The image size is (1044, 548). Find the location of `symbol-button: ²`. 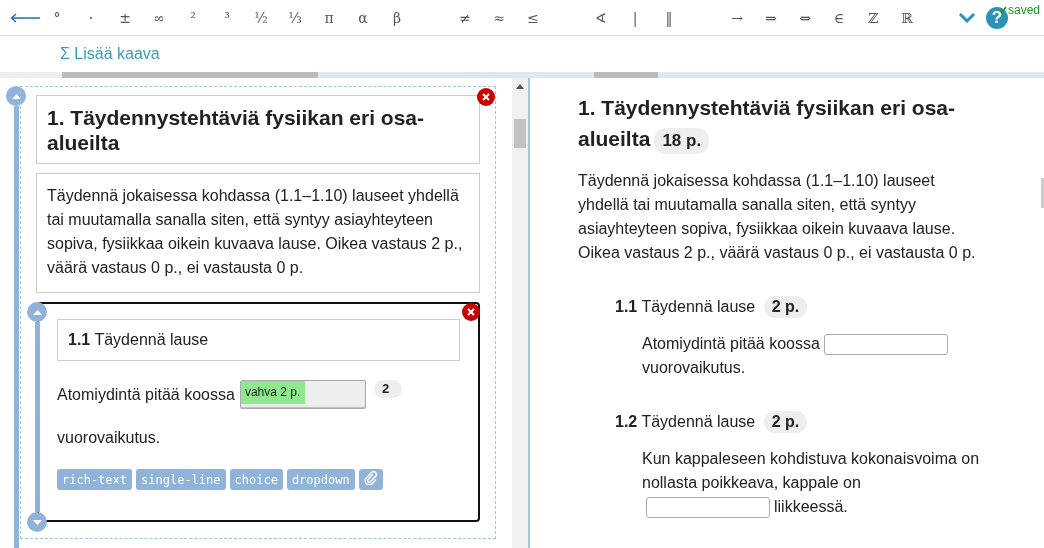

symbol-button: ² is located at coordinates (193, 17).